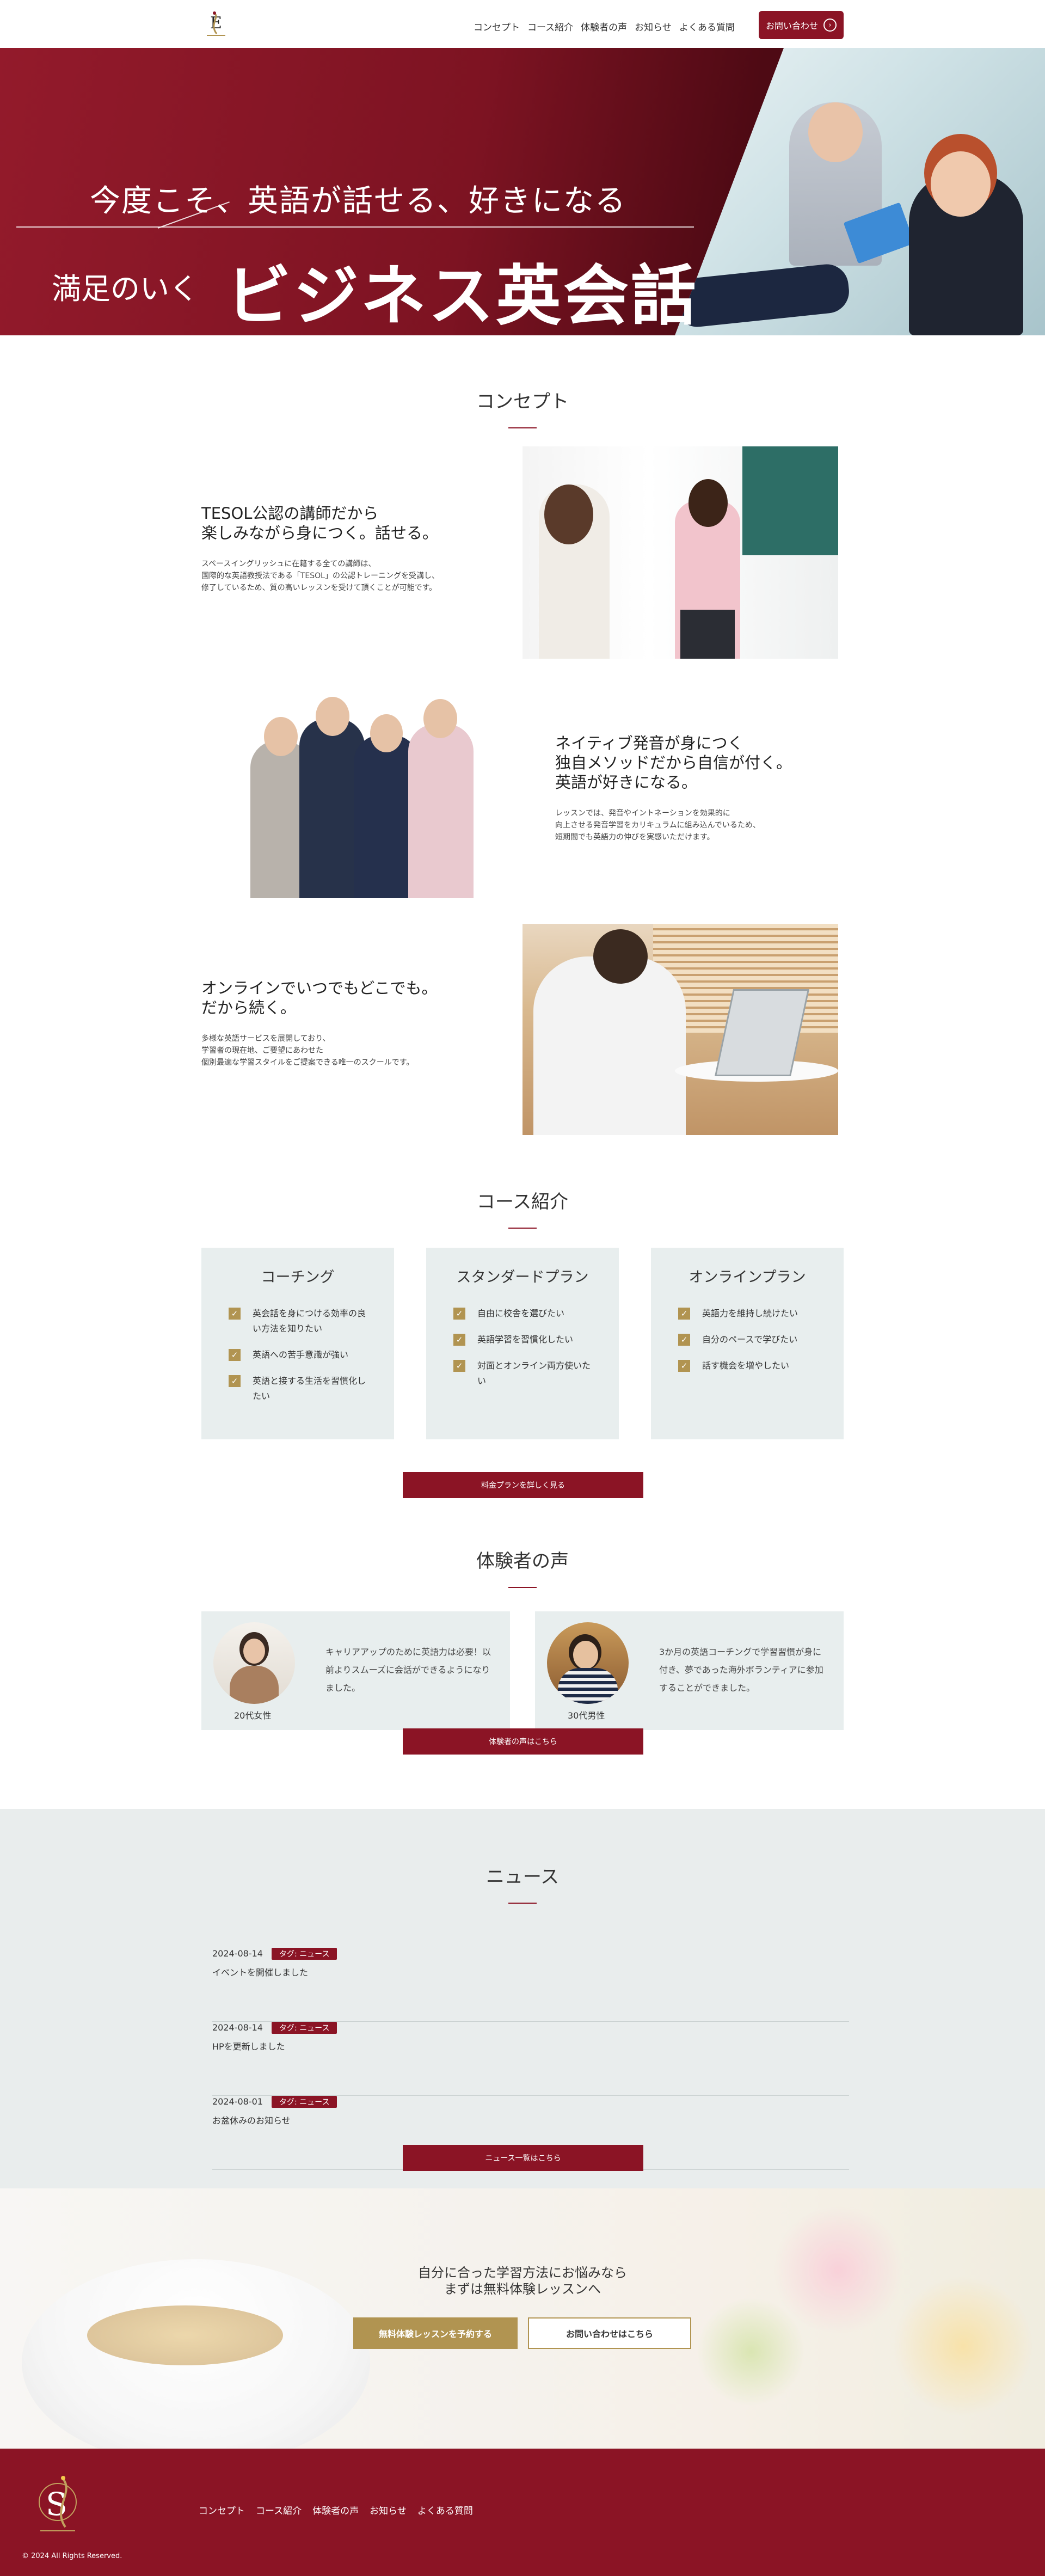 The image size is (1045, 2576). I want to click on course-name: オンラインプラン, so click(747, 1277).